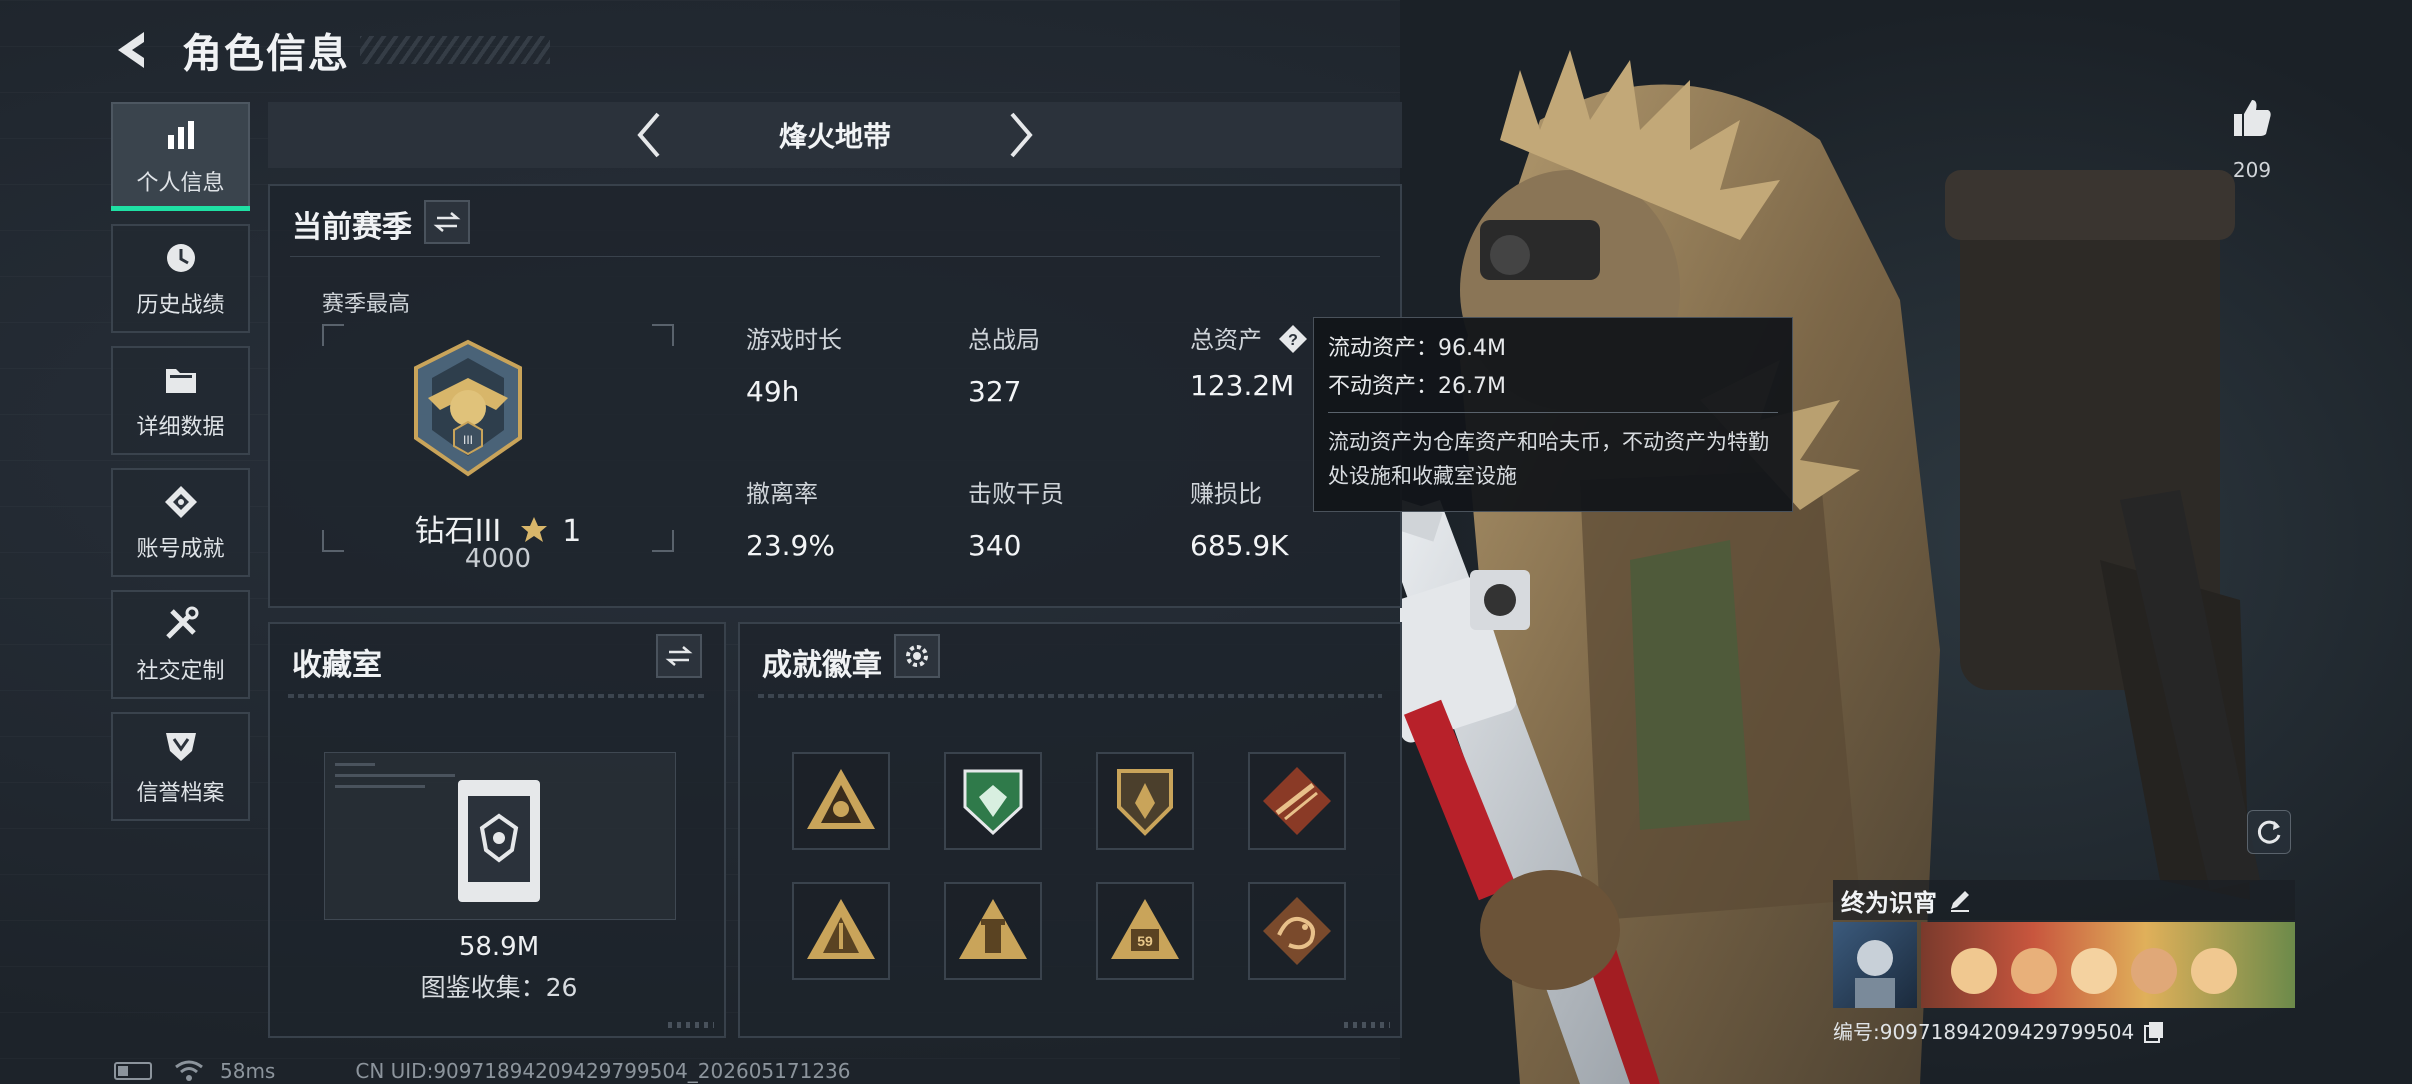 The height and width of the screenshot is (1084, 2412). I want to click on sidebar-item-label: 账号成就, so click(180, 549).